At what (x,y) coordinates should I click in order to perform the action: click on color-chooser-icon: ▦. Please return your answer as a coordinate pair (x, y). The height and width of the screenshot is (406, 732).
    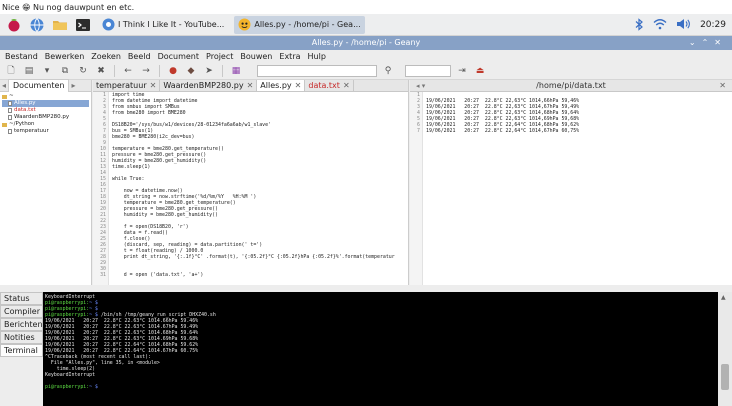
    Looking at the image, I should click on (236, 71).